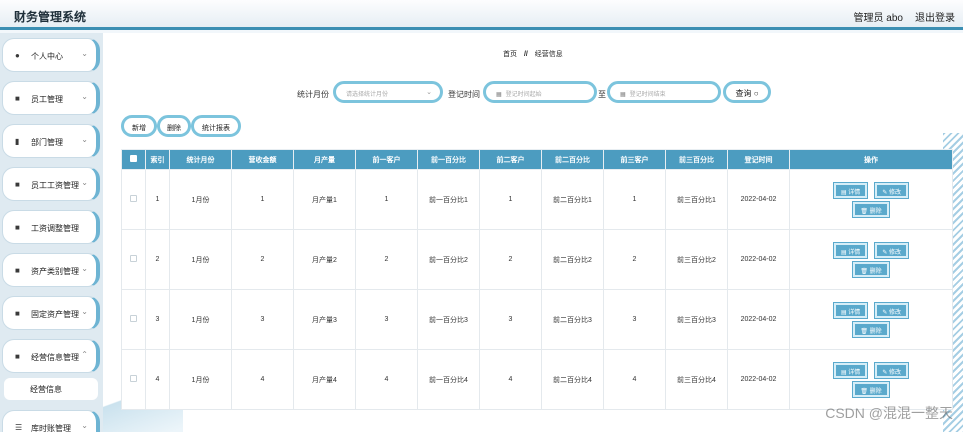  Describe the element at coordinates (51, 421) in the screenshot. I see `sidebar-item-ledger: ☰ 库时账管理 ⌄` at that location.